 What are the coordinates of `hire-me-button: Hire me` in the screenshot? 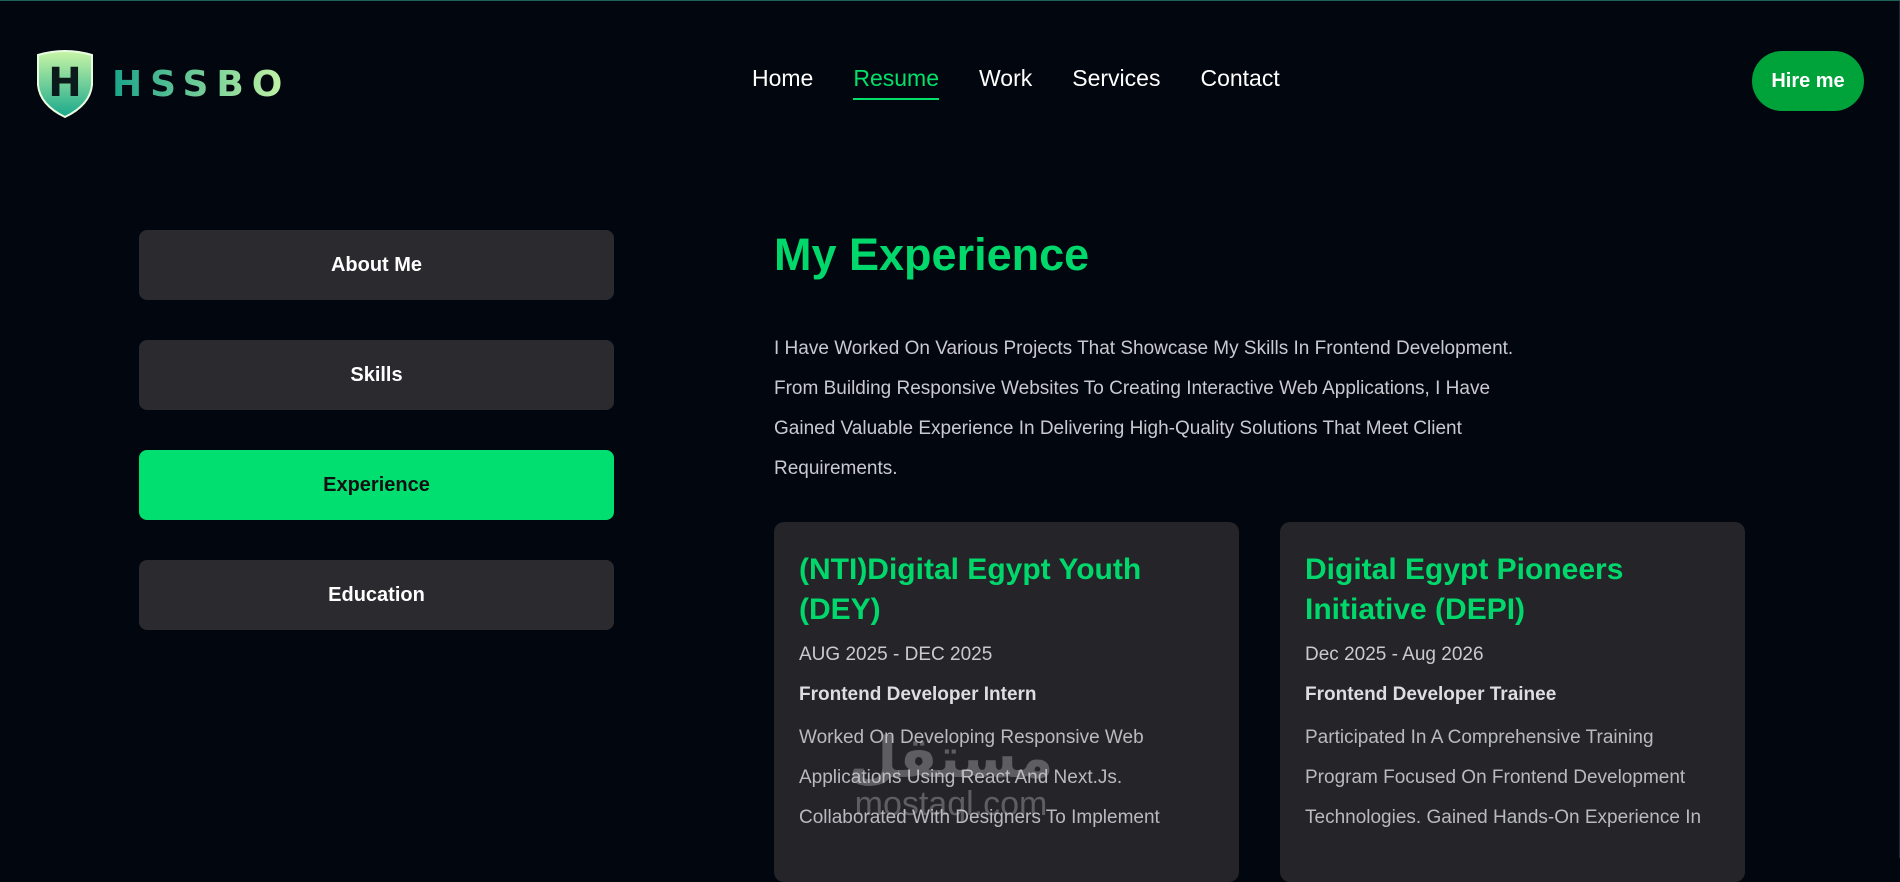 It's located at (1808, 81).